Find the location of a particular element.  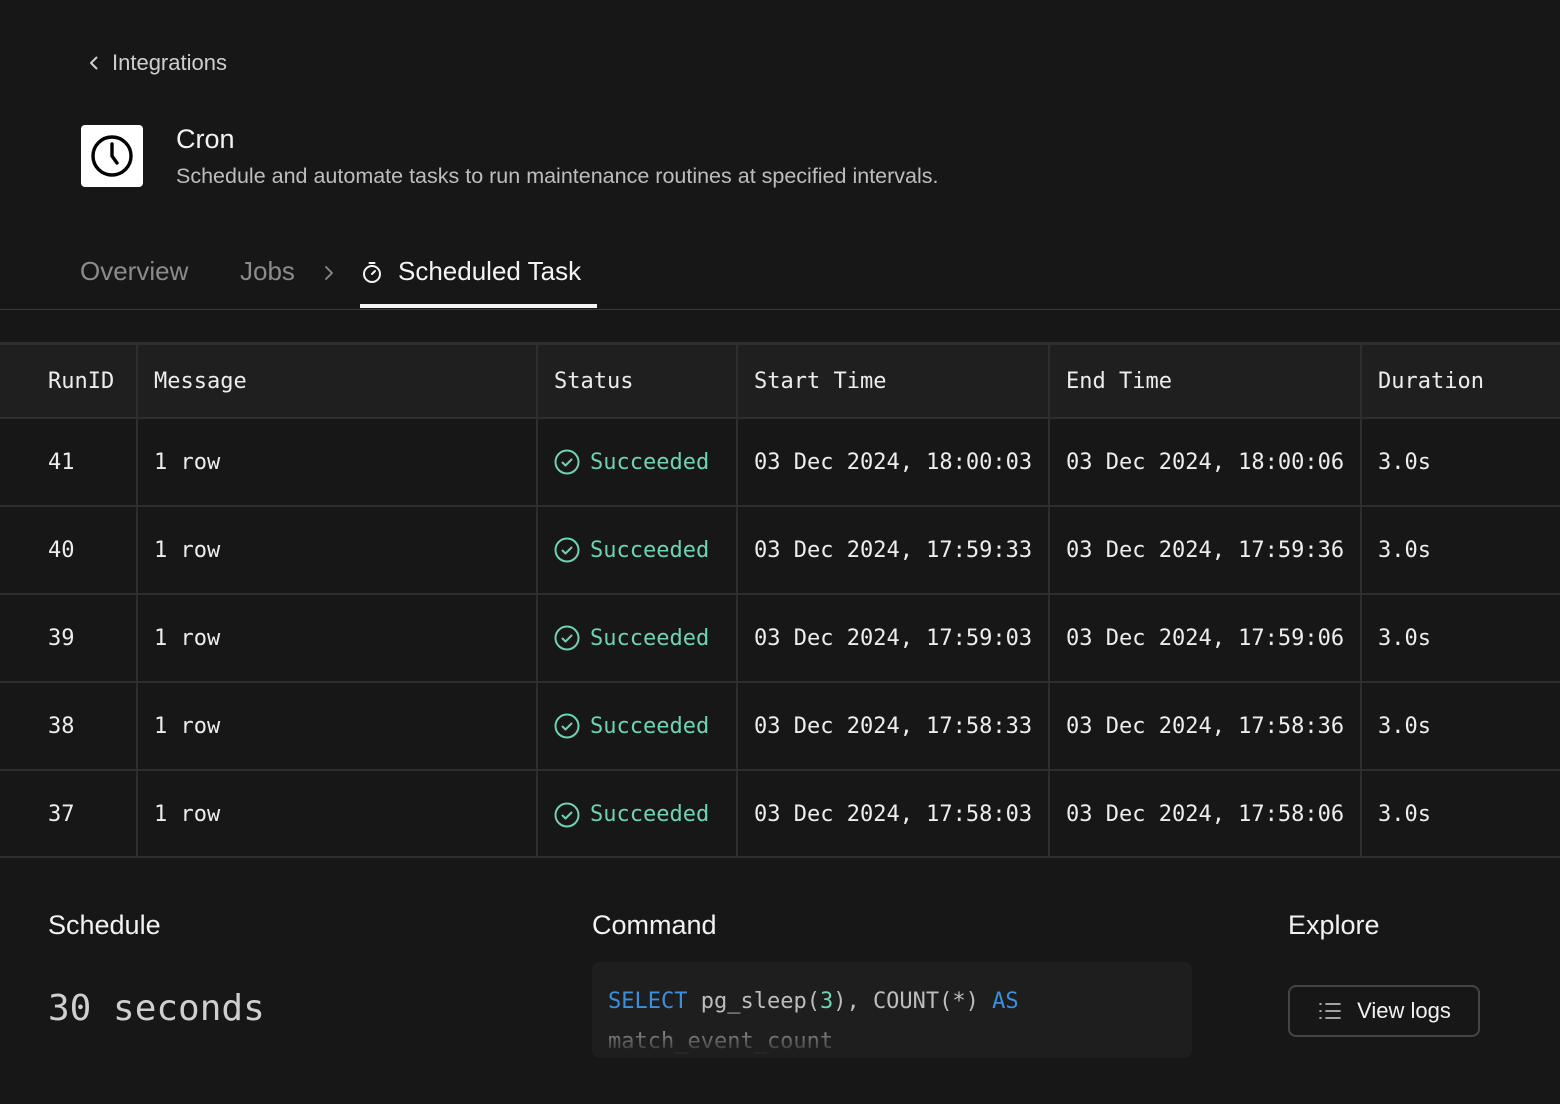

cell-run-id: 39 is located at coordinates (69, 638).